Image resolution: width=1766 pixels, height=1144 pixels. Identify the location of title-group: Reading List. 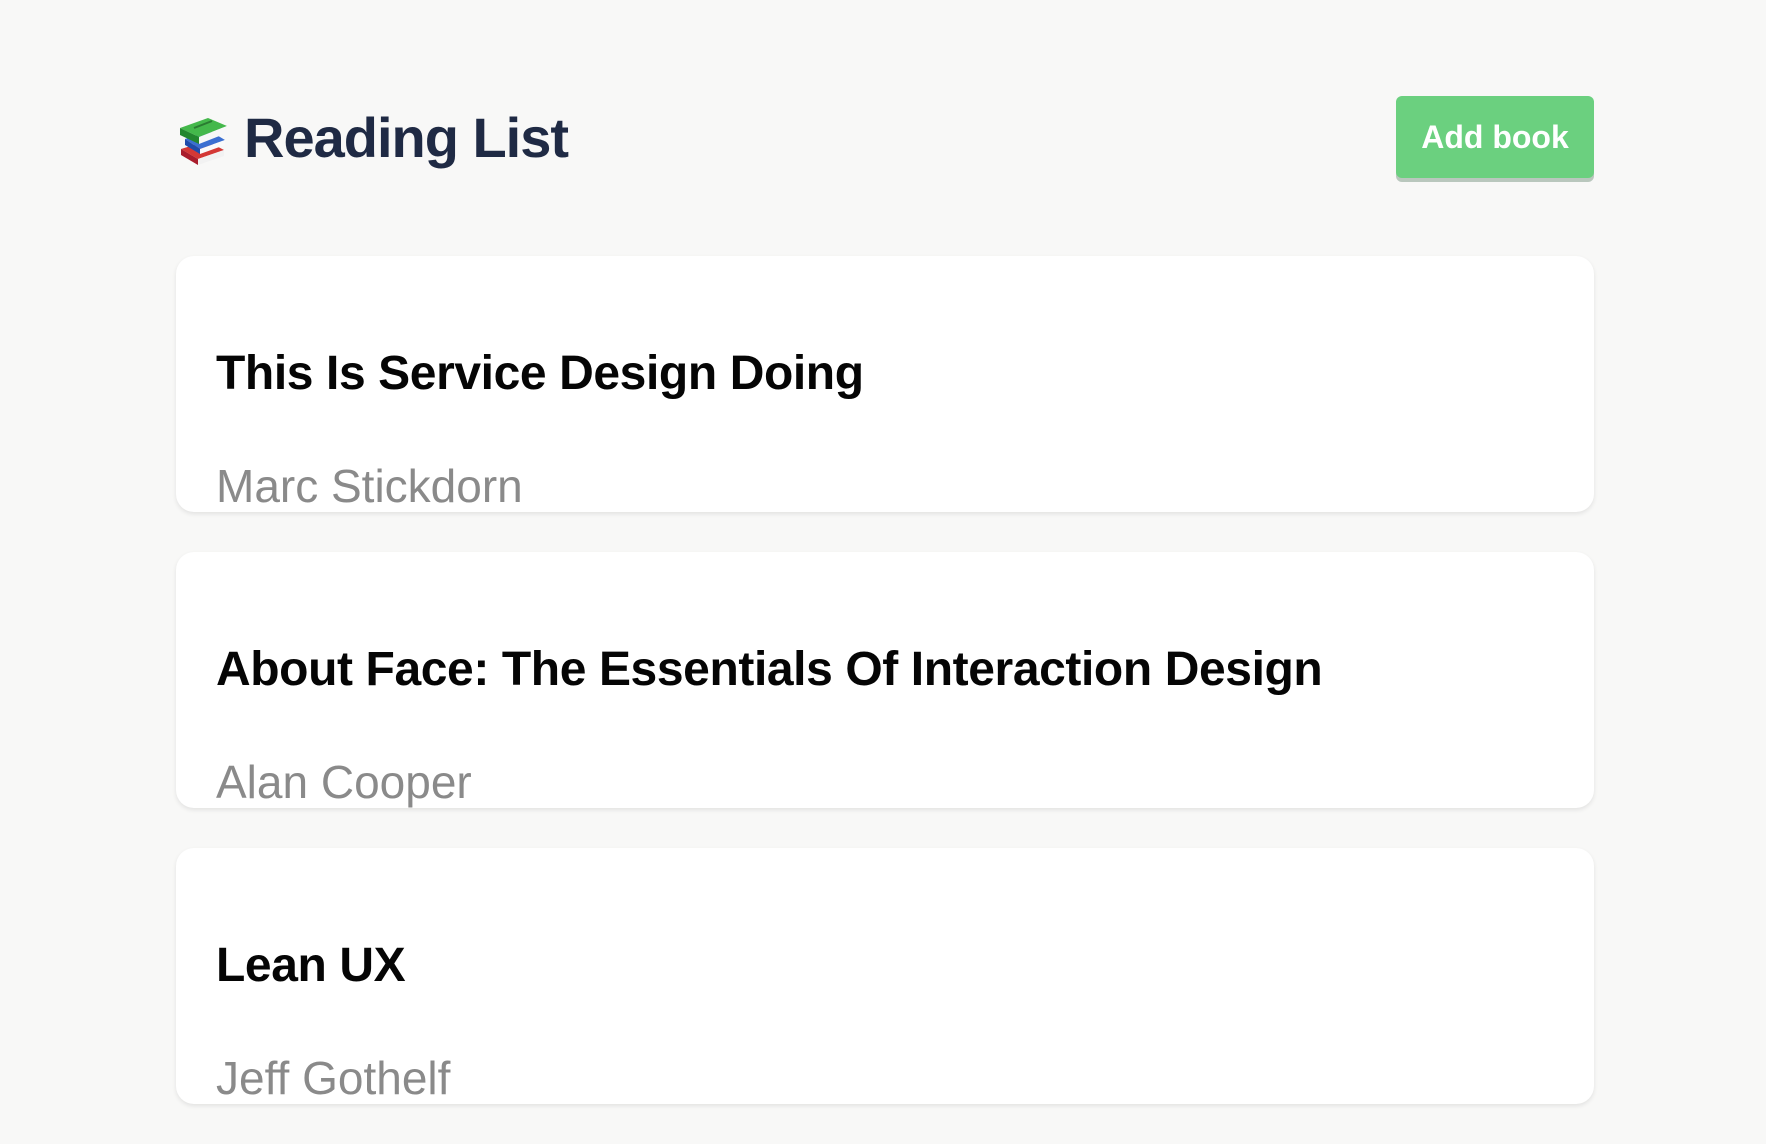
(372, 138).